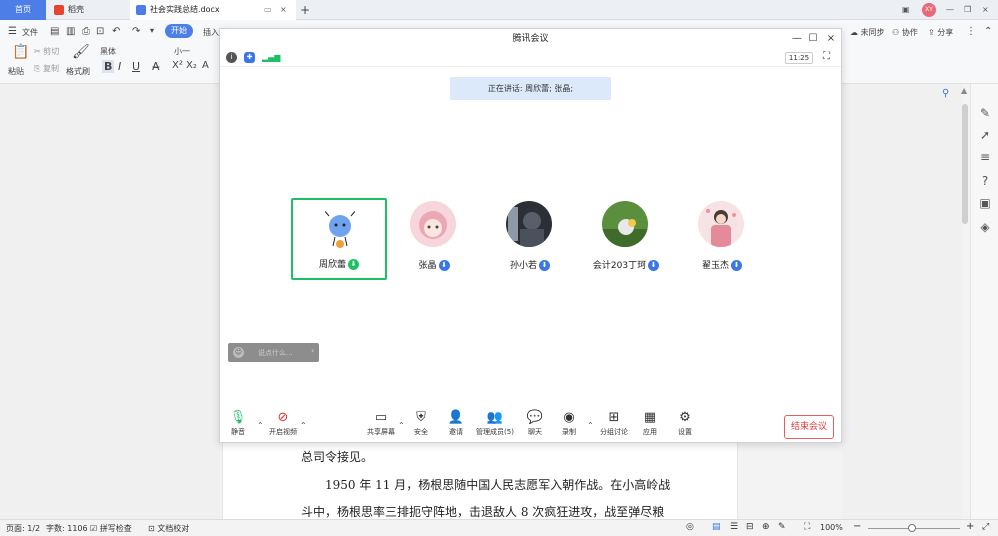  What do you see at coordinates (985, 181) in the screenshot?
I see `help-icon: ?` at bounding box center [985, 181].